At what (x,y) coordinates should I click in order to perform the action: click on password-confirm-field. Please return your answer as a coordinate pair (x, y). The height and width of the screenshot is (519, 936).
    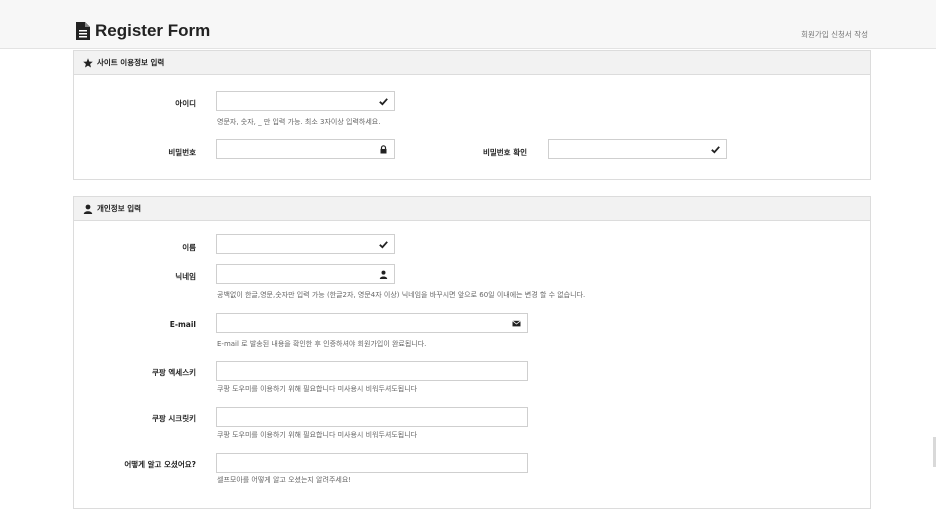
    Looking at the image, I should click on (637, 149).